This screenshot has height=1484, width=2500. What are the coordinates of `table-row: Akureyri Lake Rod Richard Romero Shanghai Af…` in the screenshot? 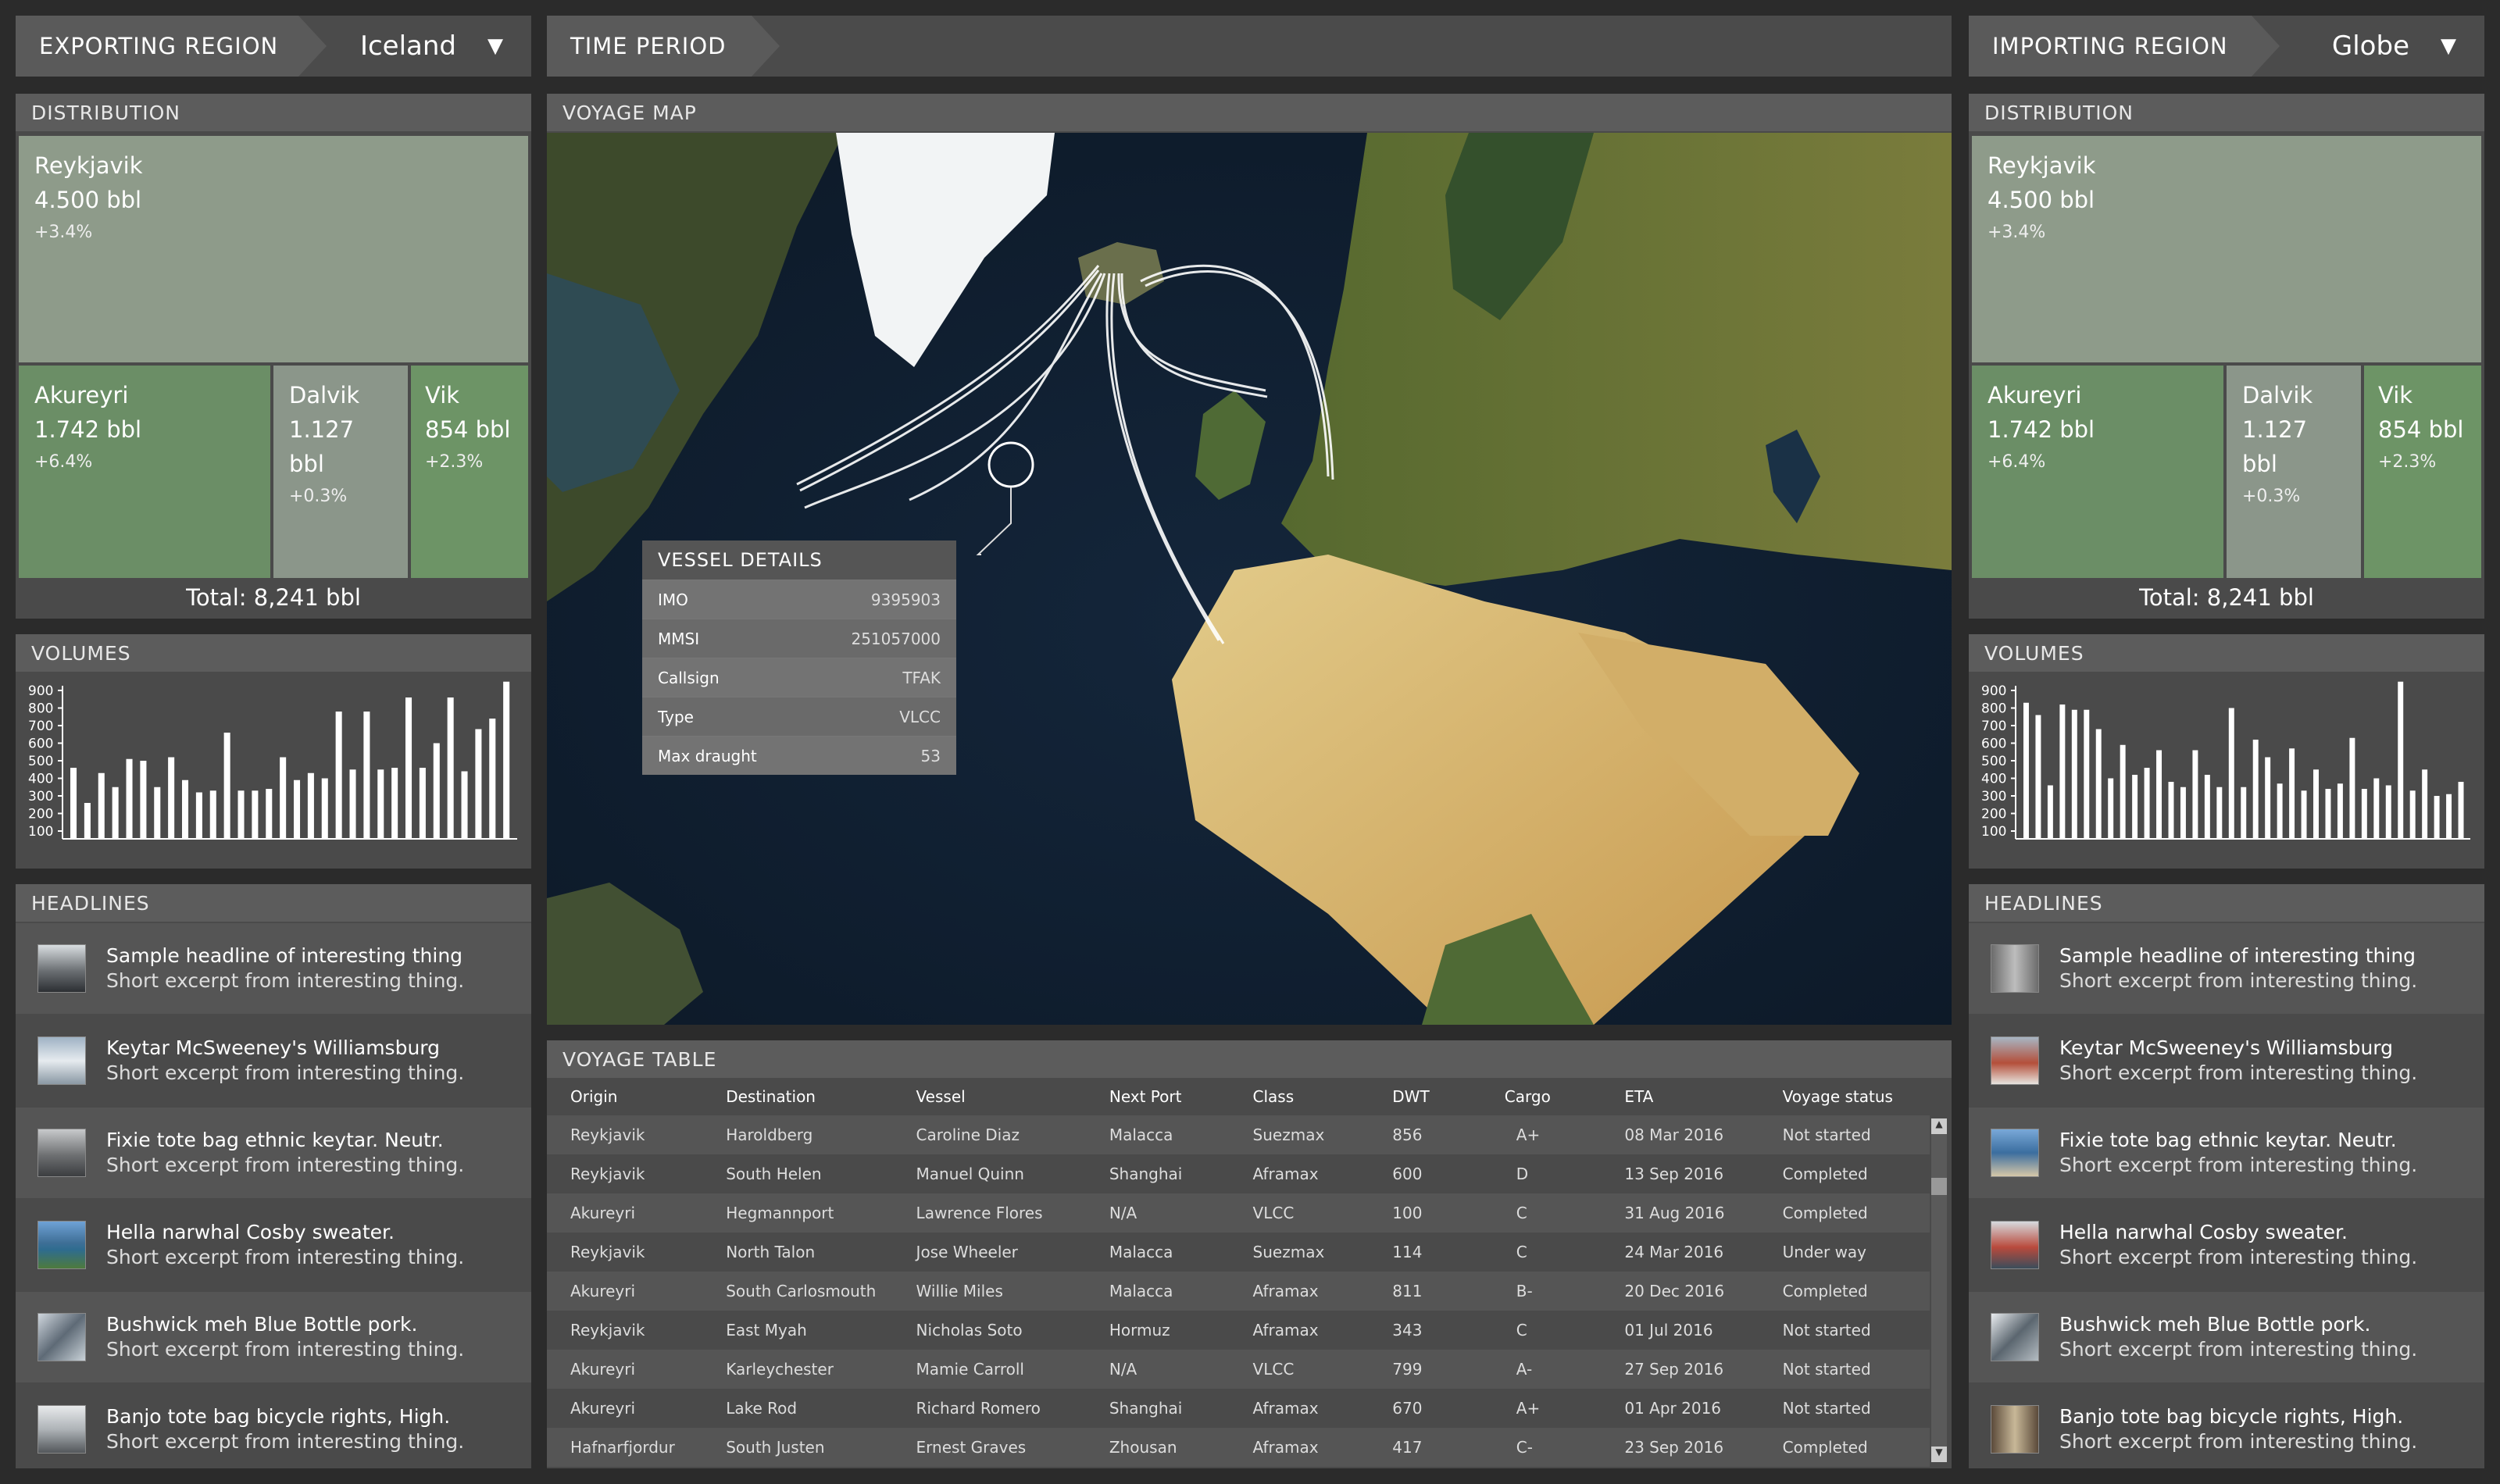 It's located at (1238, 1408).